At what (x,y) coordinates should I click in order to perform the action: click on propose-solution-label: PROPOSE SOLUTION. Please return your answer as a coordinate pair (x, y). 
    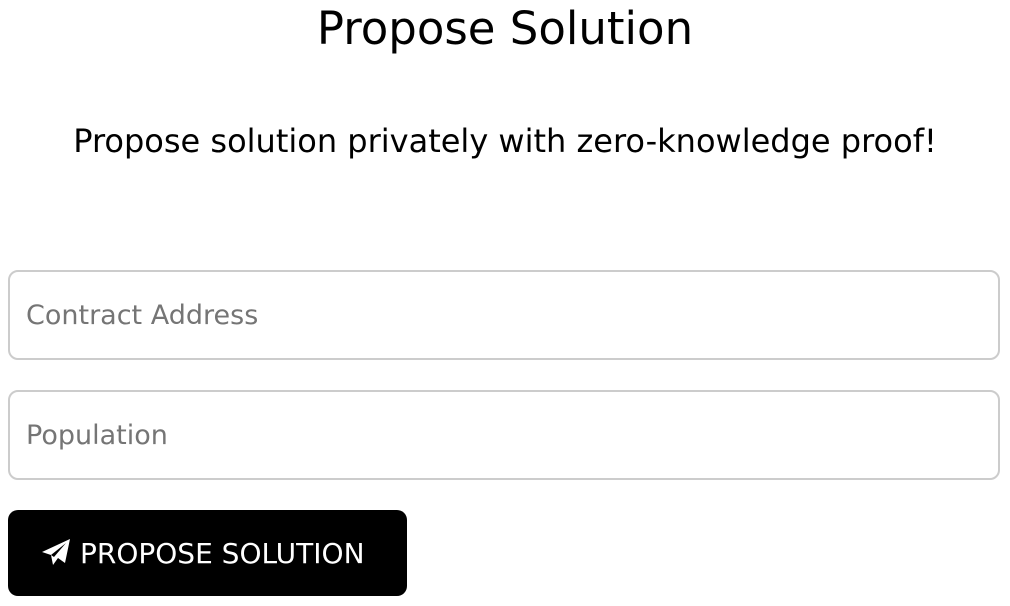
    Looking at the image, I should click on (222, 553).